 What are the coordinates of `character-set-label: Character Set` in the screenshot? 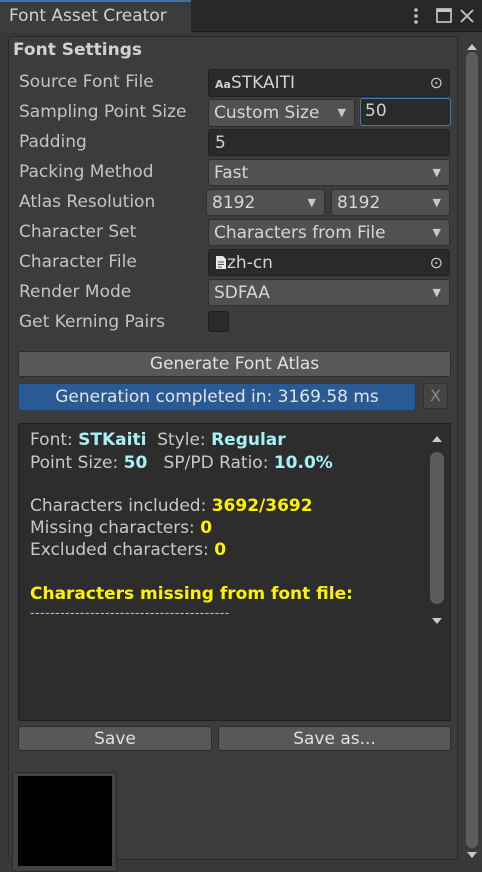 It's located at (78, 232).